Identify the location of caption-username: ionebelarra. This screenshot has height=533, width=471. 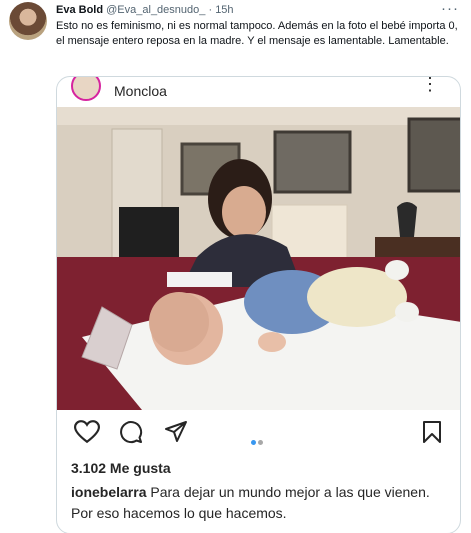
(108, 492).